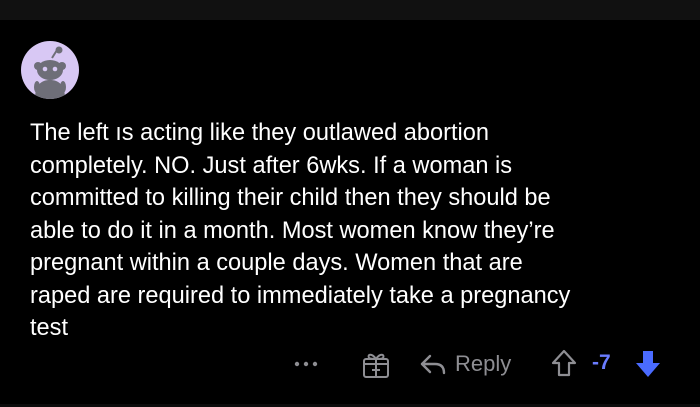 The width and height of the screenshot is (700, 407). I want to click on reply-button: Reply, so click(465, 364).